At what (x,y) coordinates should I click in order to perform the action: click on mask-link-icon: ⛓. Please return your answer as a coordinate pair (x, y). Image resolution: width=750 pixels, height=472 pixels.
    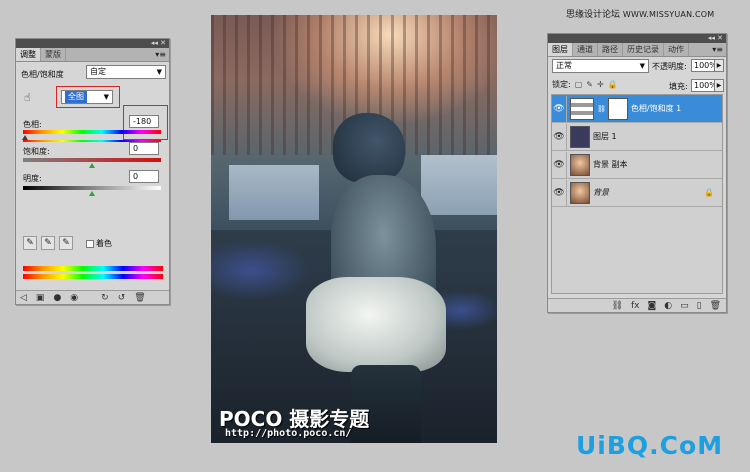
    Looking at the image, I should click on (601, 109).